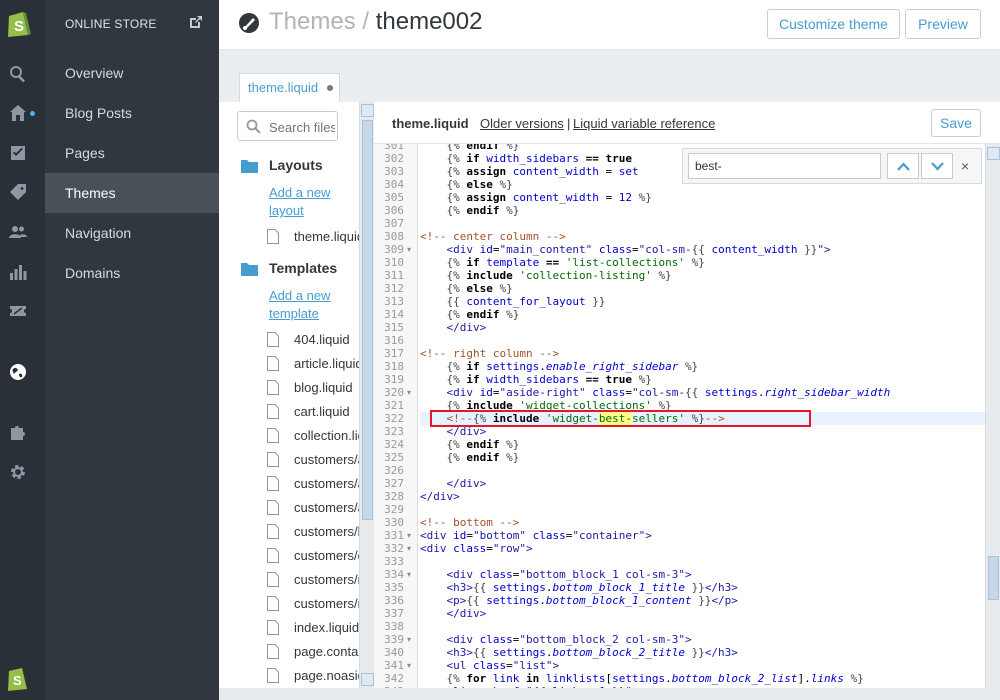 Image resolution: width=1000 pixels, height=700 pixels. Describe the element at coordinates (309, 202) in the screenshot. I see `add-layout-link: Add a new layout` at that location.